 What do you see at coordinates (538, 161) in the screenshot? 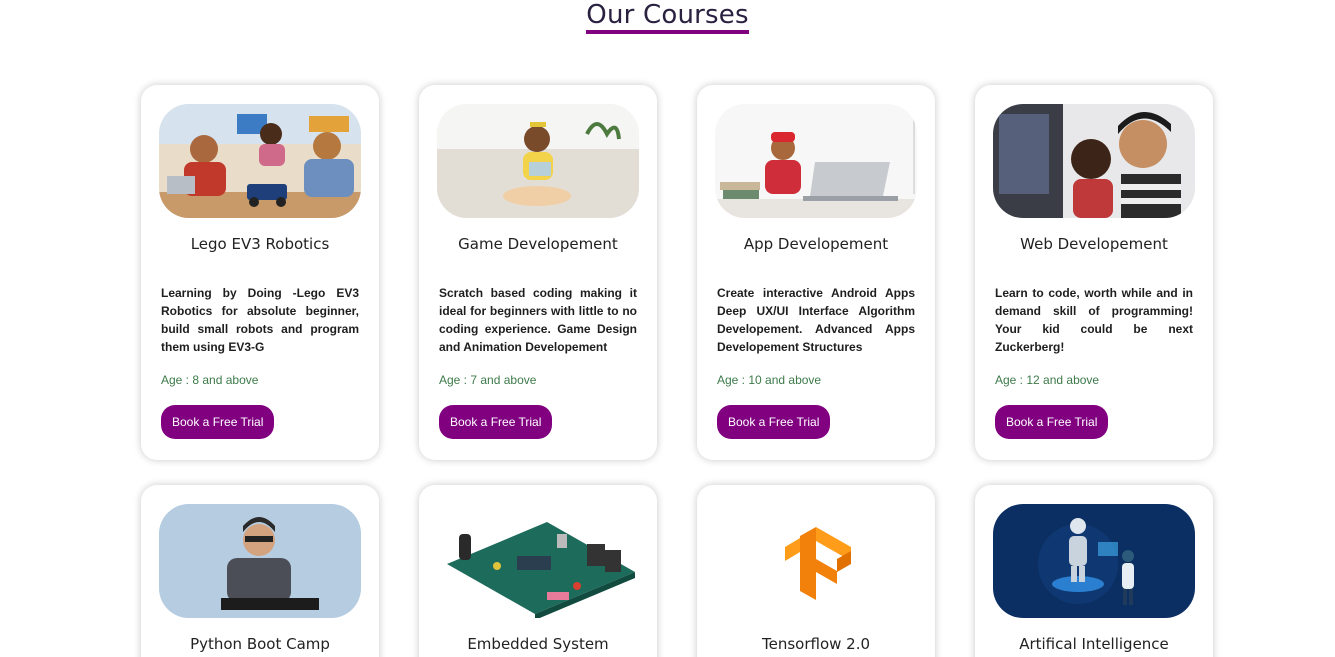
I see `course-image-game-dev` at bounding box center [538, 161].